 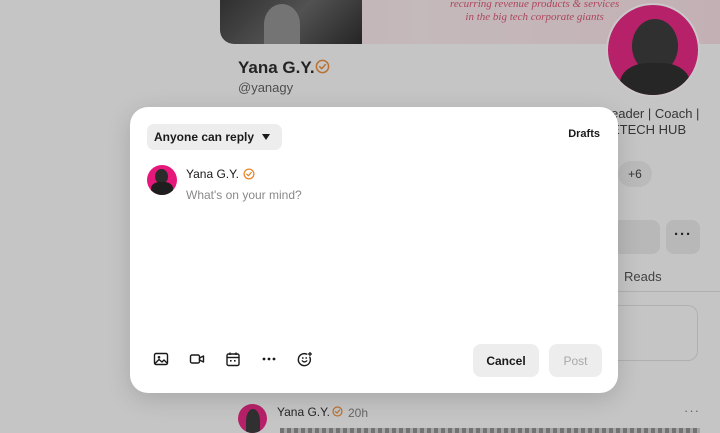 I want to click on calendar-icon, so click(x=233, y=359).